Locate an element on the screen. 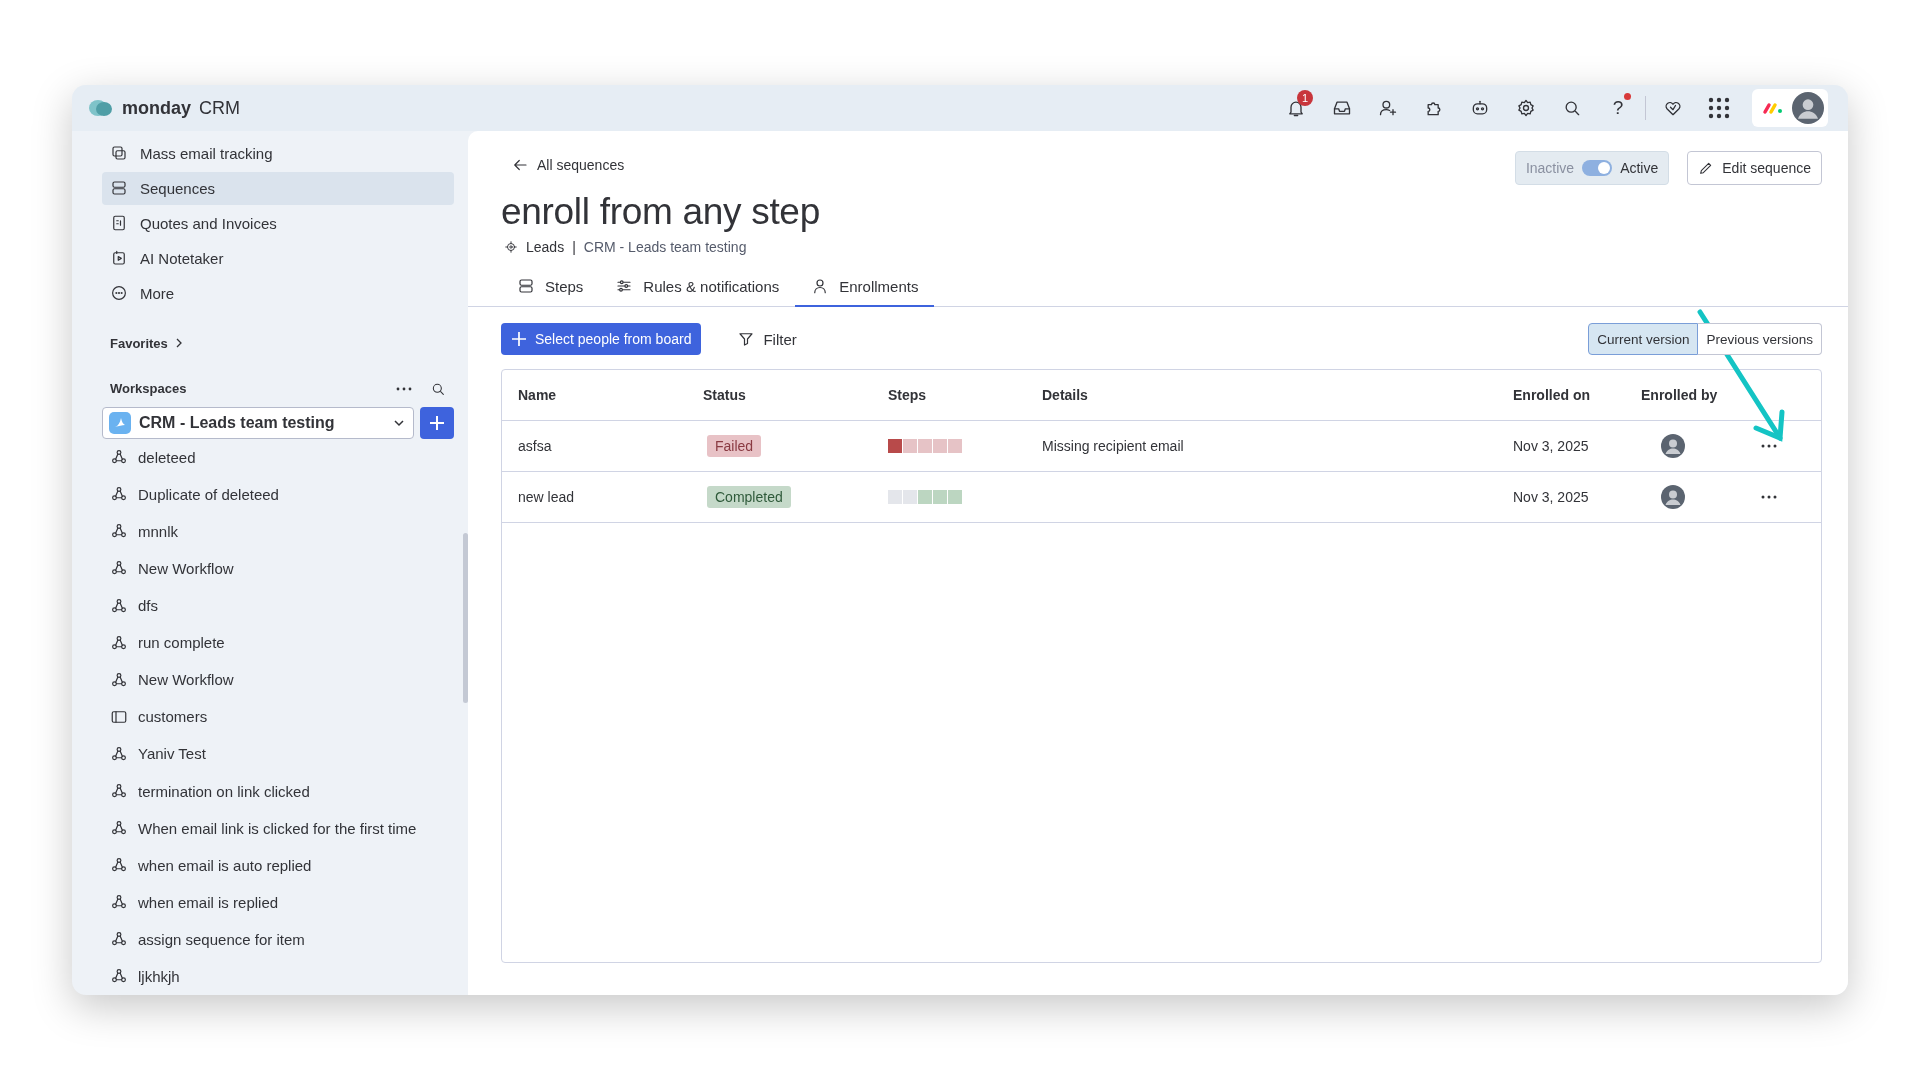 Image resolution: width=1920 pixels, height=1080 pixels. board-item: dfs is located at coordinates (278, 606).